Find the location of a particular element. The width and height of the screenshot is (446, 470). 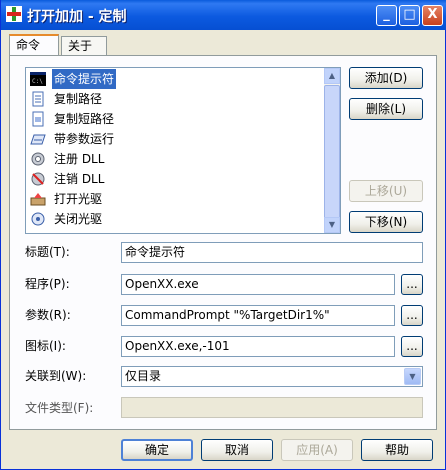

params-field: CommandPrompt "%TargetDir1%" is located at coordinates (258, 315).